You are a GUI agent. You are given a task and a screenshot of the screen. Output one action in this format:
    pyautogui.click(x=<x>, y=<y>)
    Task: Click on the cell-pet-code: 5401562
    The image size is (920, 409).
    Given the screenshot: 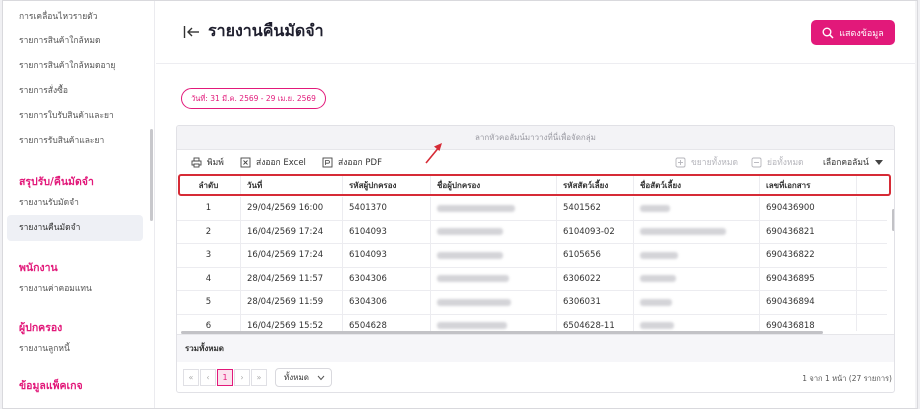 What is the action you would take?
    pyautogui.click(x=595, y=208)
    